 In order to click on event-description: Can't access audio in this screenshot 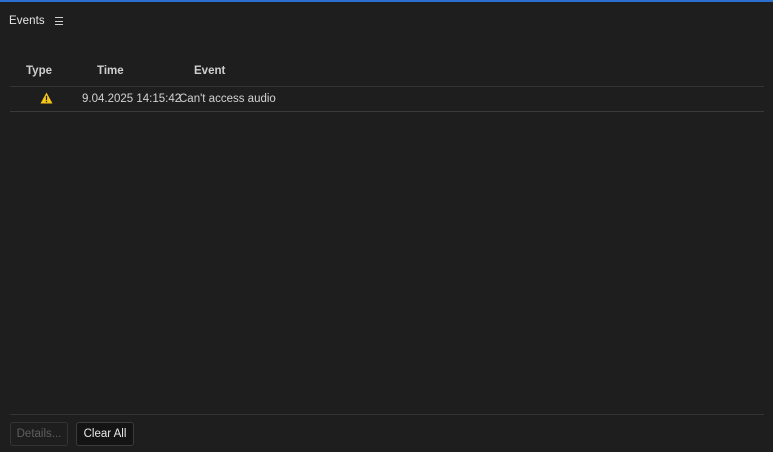, I will do `click(227, 99)`.